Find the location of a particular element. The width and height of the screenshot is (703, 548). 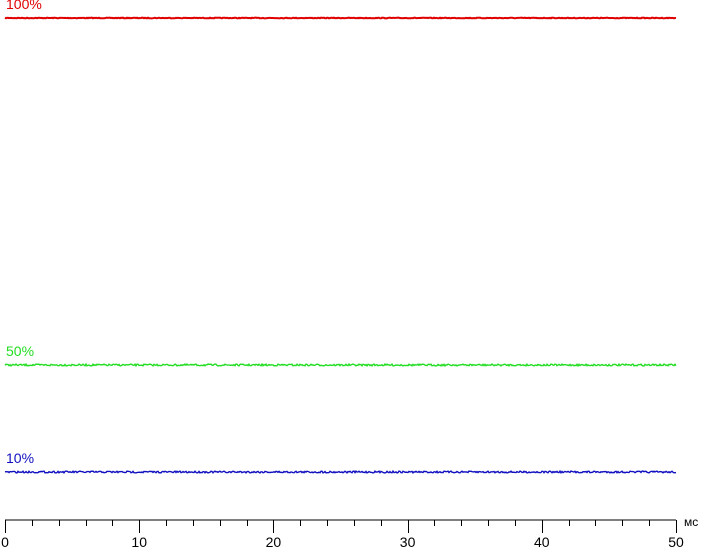

series-label-10: 10% is located at coordinates (20, 458).